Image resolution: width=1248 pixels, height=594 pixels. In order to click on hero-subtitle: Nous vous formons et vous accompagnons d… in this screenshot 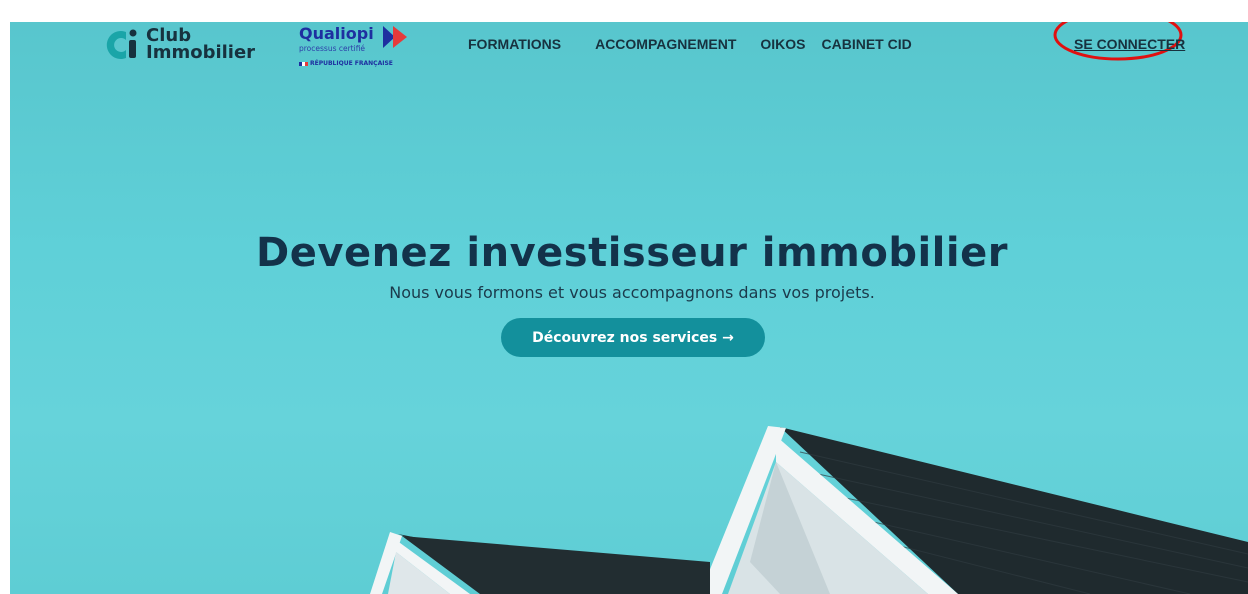, I will do `click(632, 292)`.